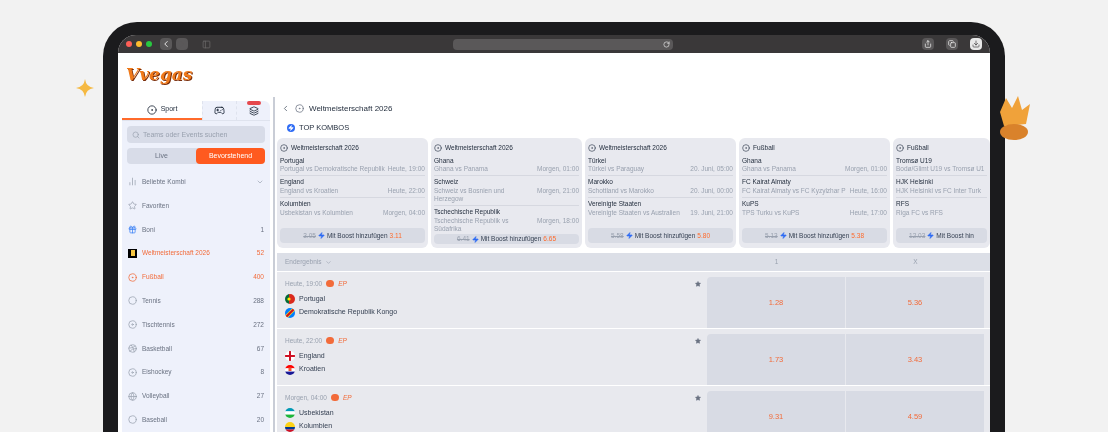 The height and width of the screenshot is (432, 1108). What do you see at coordinates (976, 44) in the screenshot?
I see `download-icon` at bounding box center [976, 44].